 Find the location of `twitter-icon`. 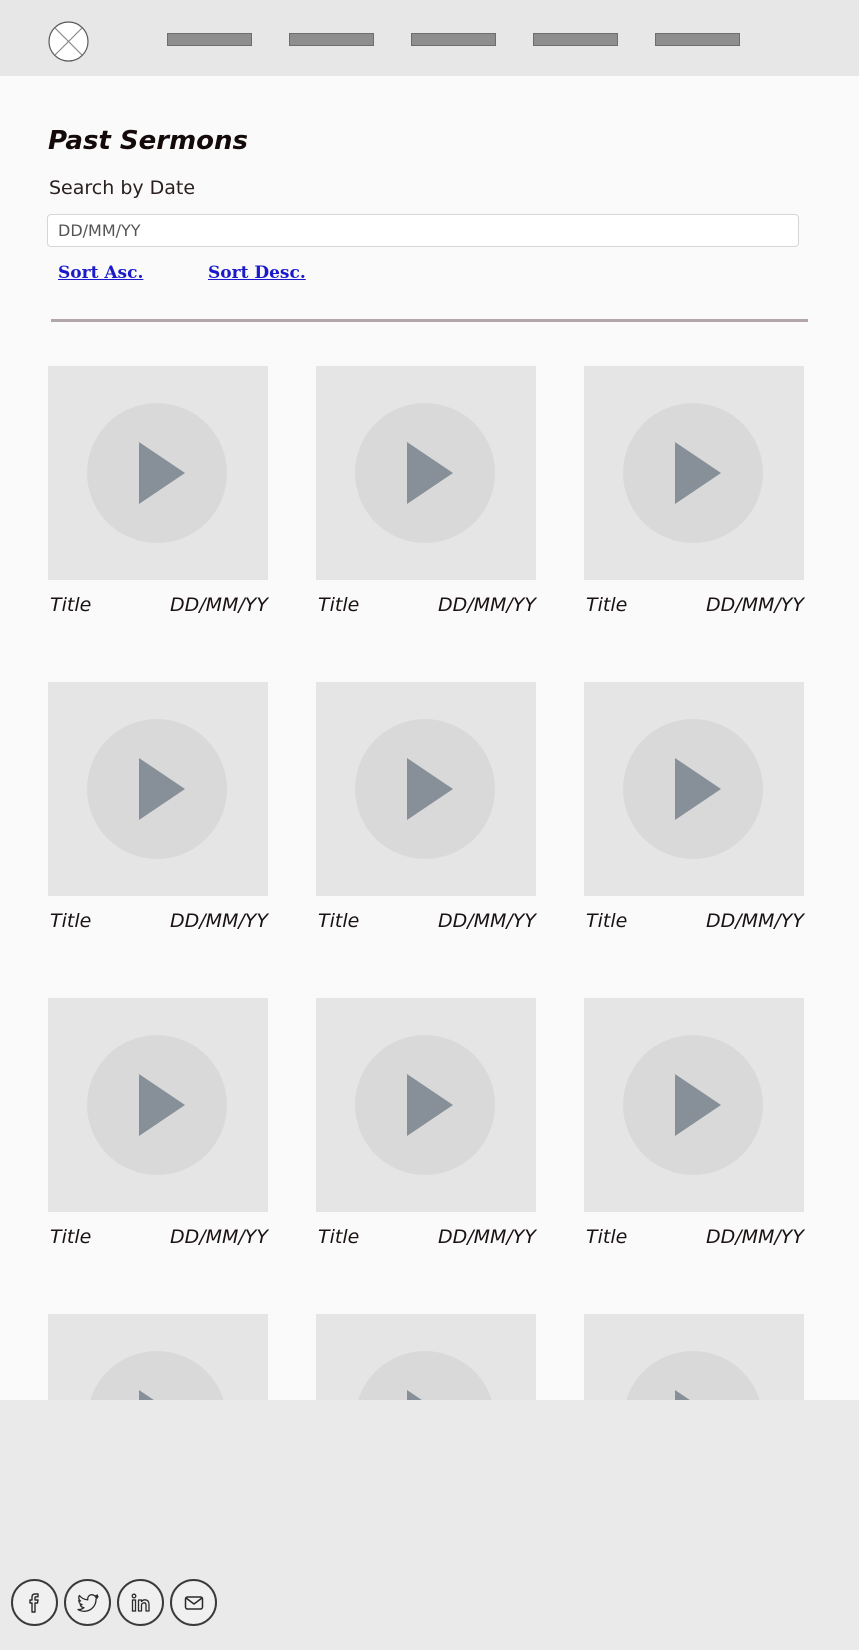

twitter-icon is located at coordinates (87, 1602).